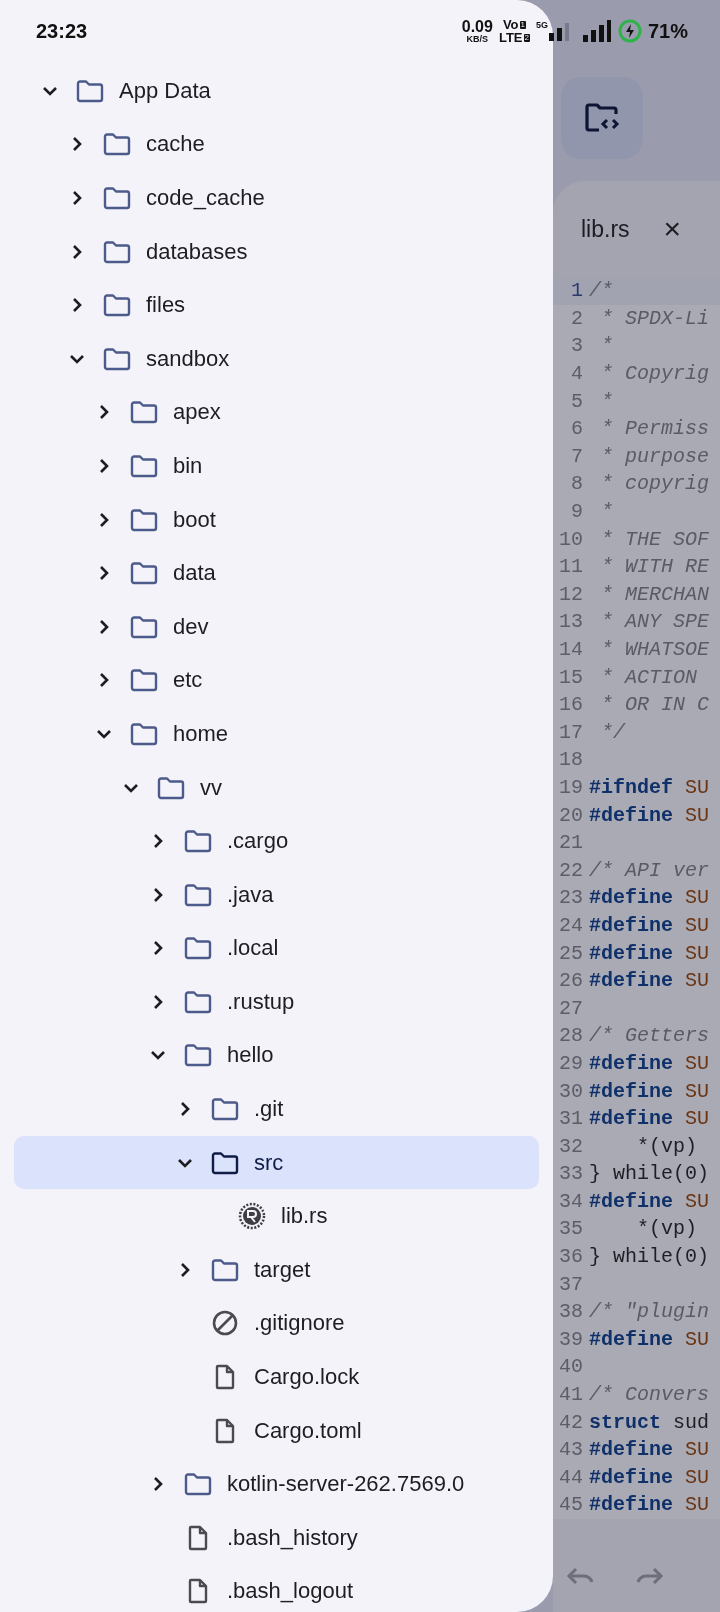  What do you see at coordinates (346, 1484) in the screenshot?
I see `tree-item-label: kotlin-server-262.7569.0` at bounding box center [346, 1484].